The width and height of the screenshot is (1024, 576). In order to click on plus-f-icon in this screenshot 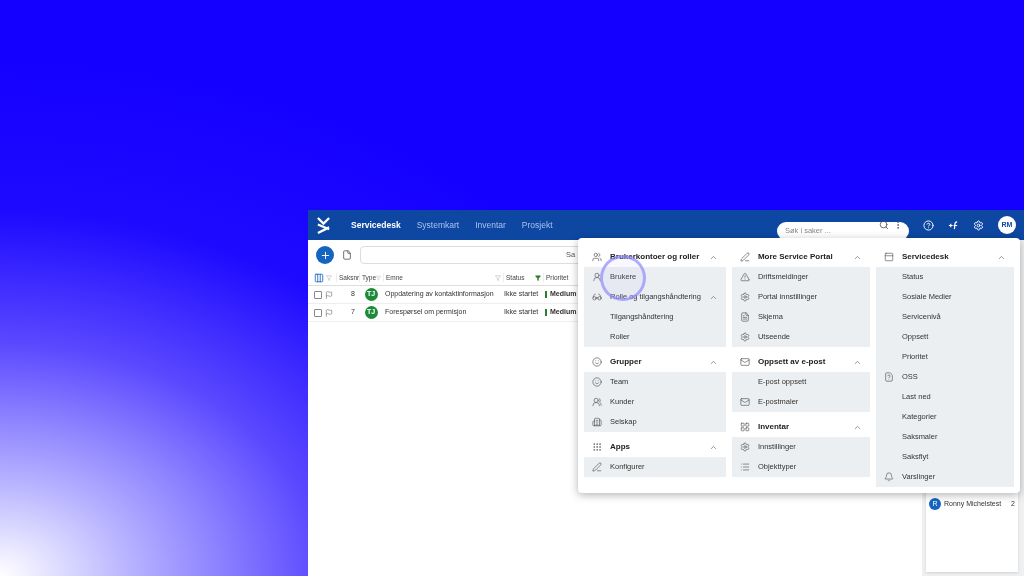, I will do `click(953, 225)`.